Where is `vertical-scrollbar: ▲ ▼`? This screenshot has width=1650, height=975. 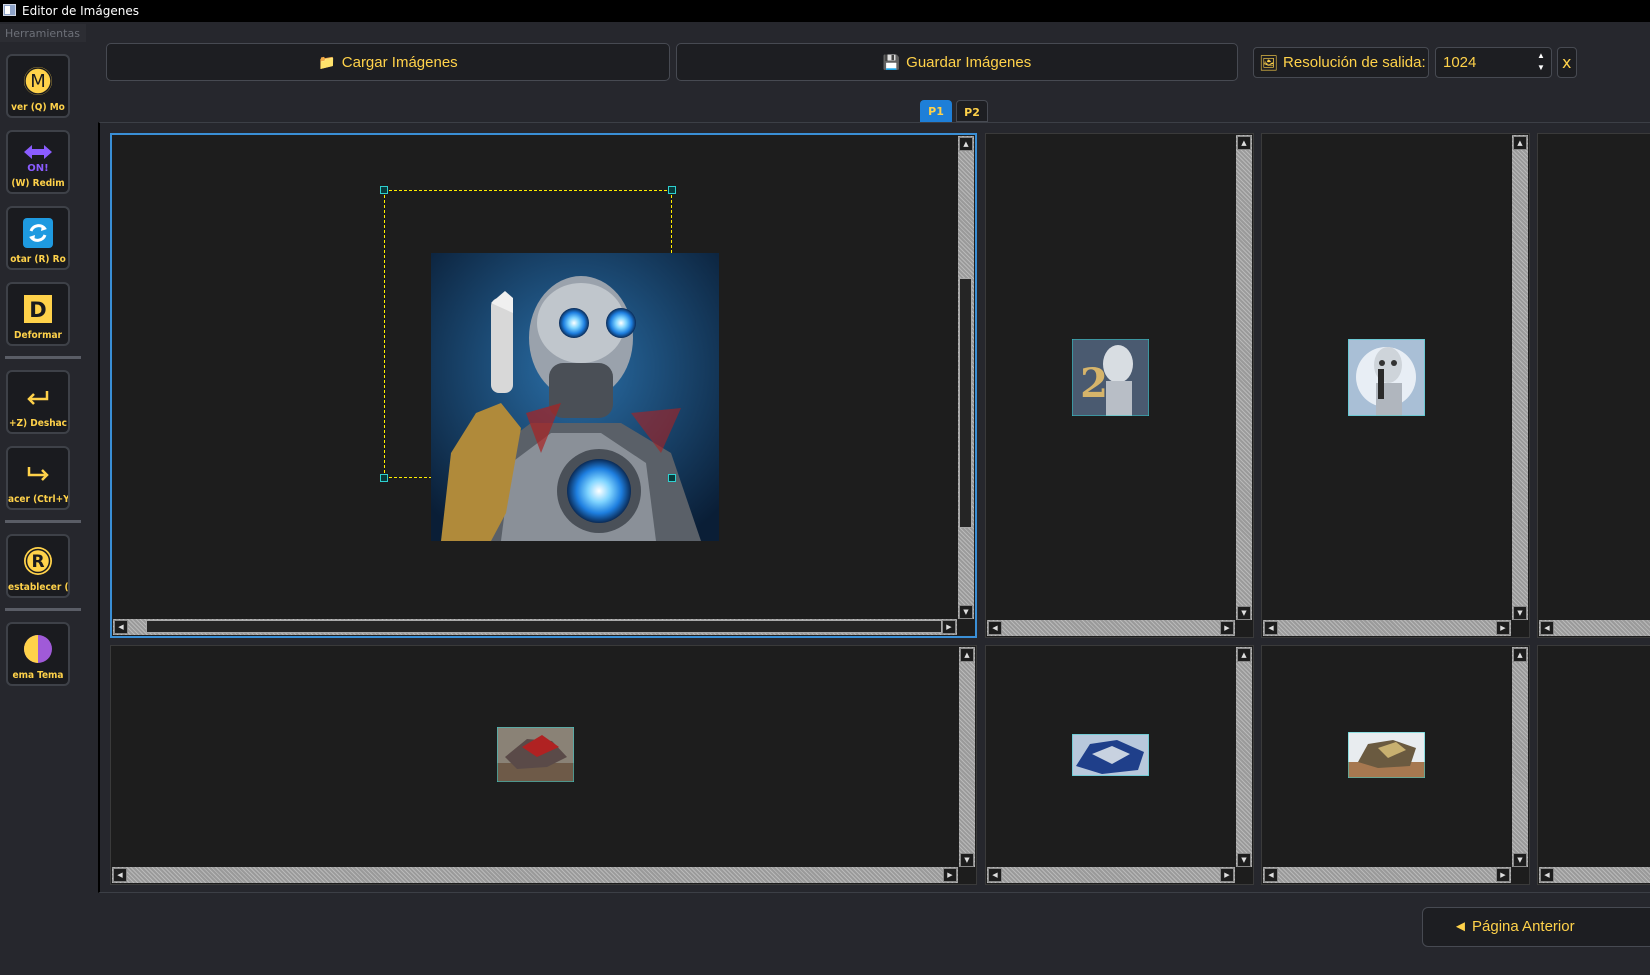 vertical-scrollbar: ▲ ▼ is located at coordinates (966, 378).